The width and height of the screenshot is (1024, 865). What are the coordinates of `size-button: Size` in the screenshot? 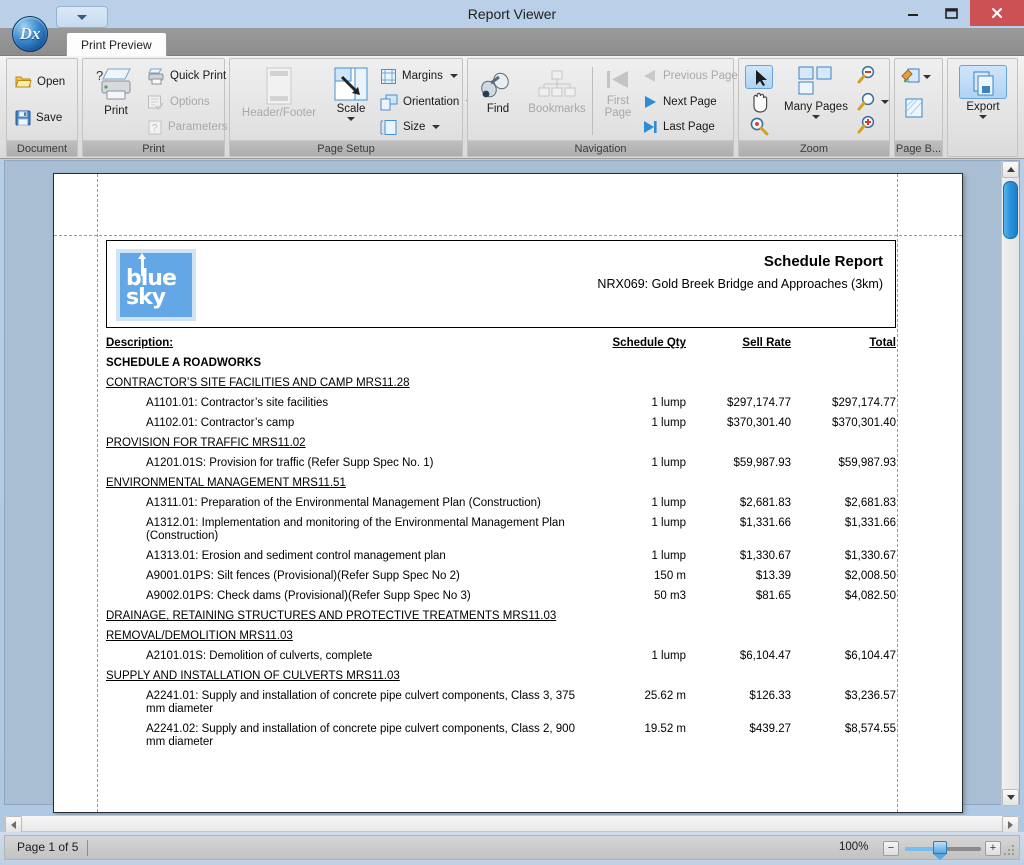 It's located at (410, 127).